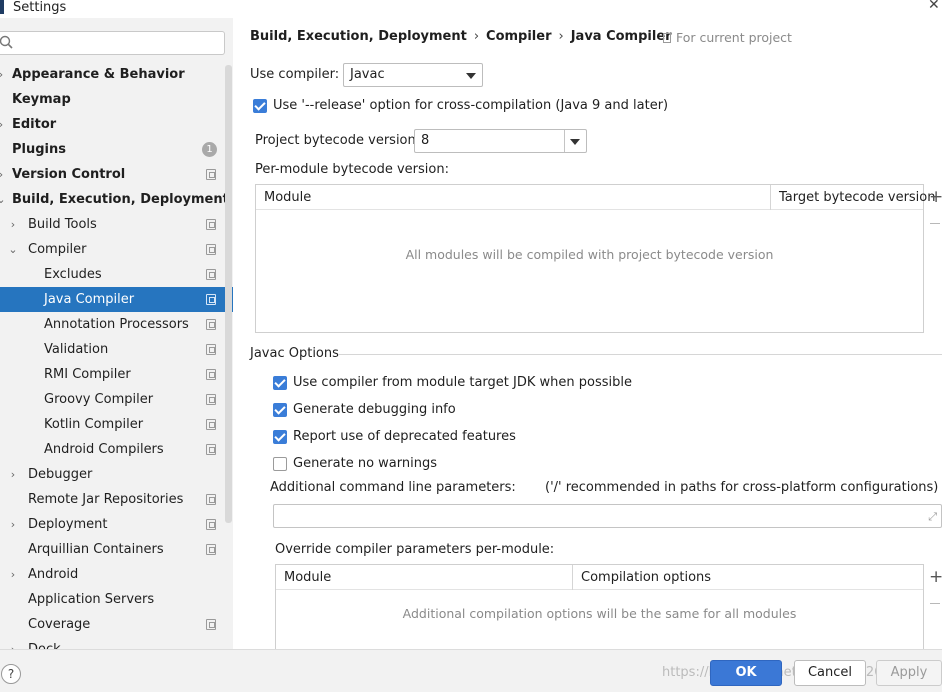  I want to click on compiler-select: Javac, so click(413, 75).